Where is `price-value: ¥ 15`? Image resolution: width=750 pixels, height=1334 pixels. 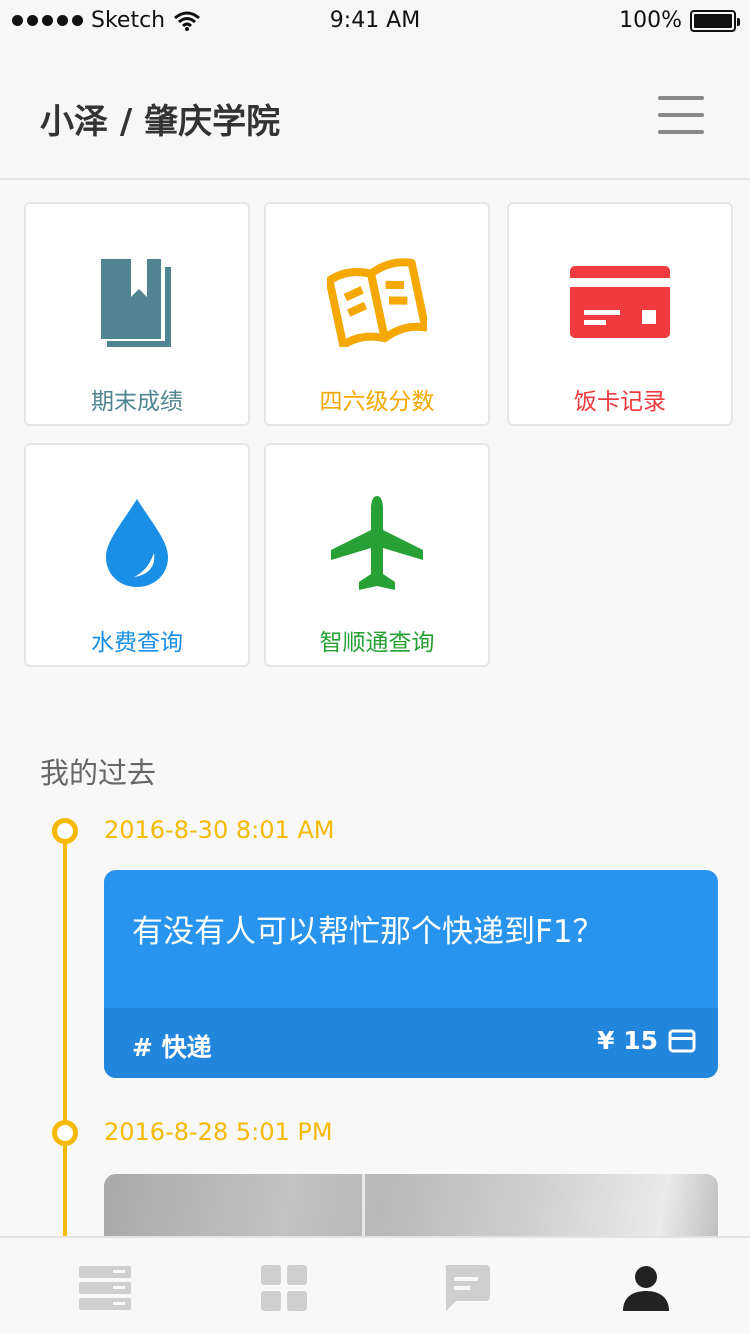 price-value: ¥ 15 is located at coordinates (627, 1040).